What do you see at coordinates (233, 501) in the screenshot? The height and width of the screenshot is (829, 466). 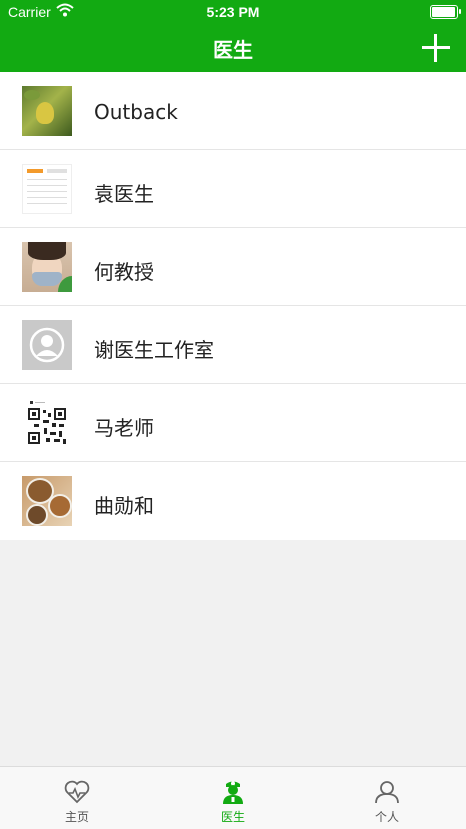 I see `doctor-row-qu: 曲勋和` at bounding box center [233, 501].